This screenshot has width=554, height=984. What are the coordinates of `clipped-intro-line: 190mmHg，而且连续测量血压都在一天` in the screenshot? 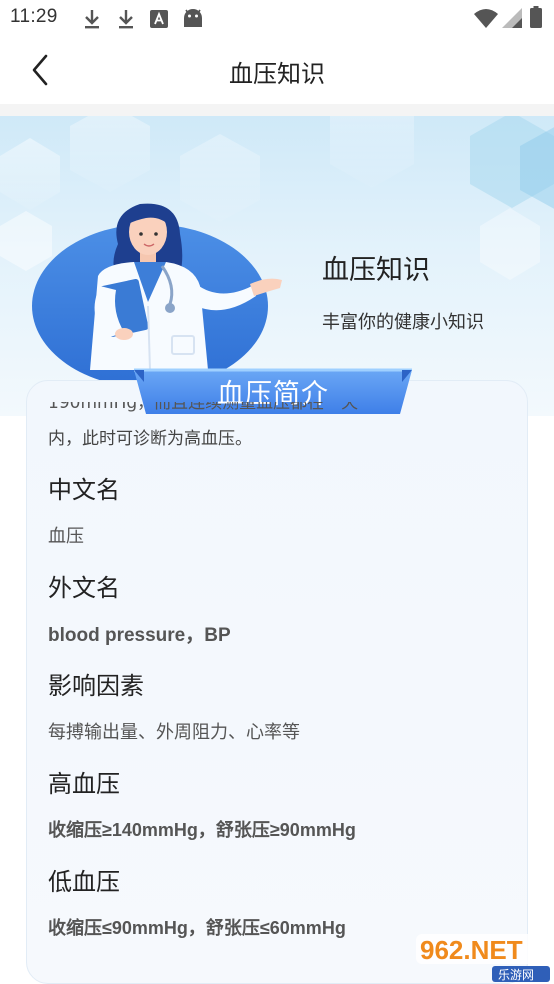 It's located at (203, 410).